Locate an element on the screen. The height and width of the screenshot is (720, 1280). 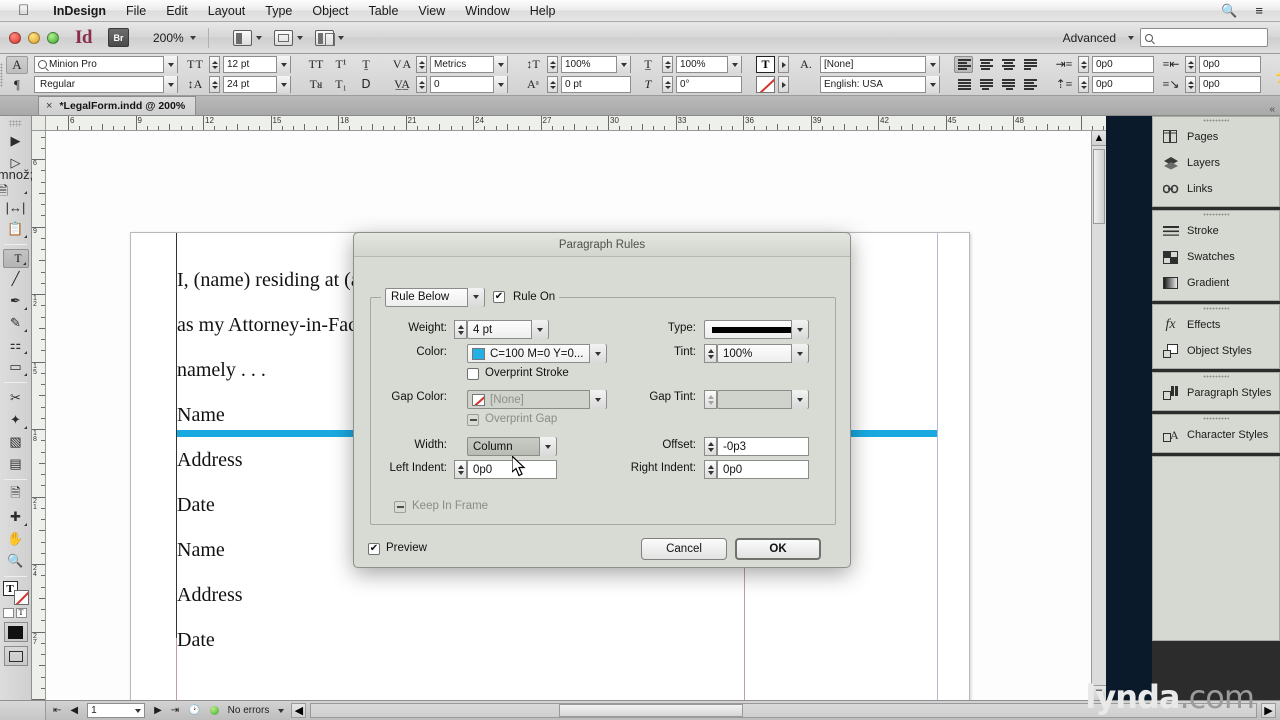
last-page-button: ⇥ is located at coordinates (175, 710).